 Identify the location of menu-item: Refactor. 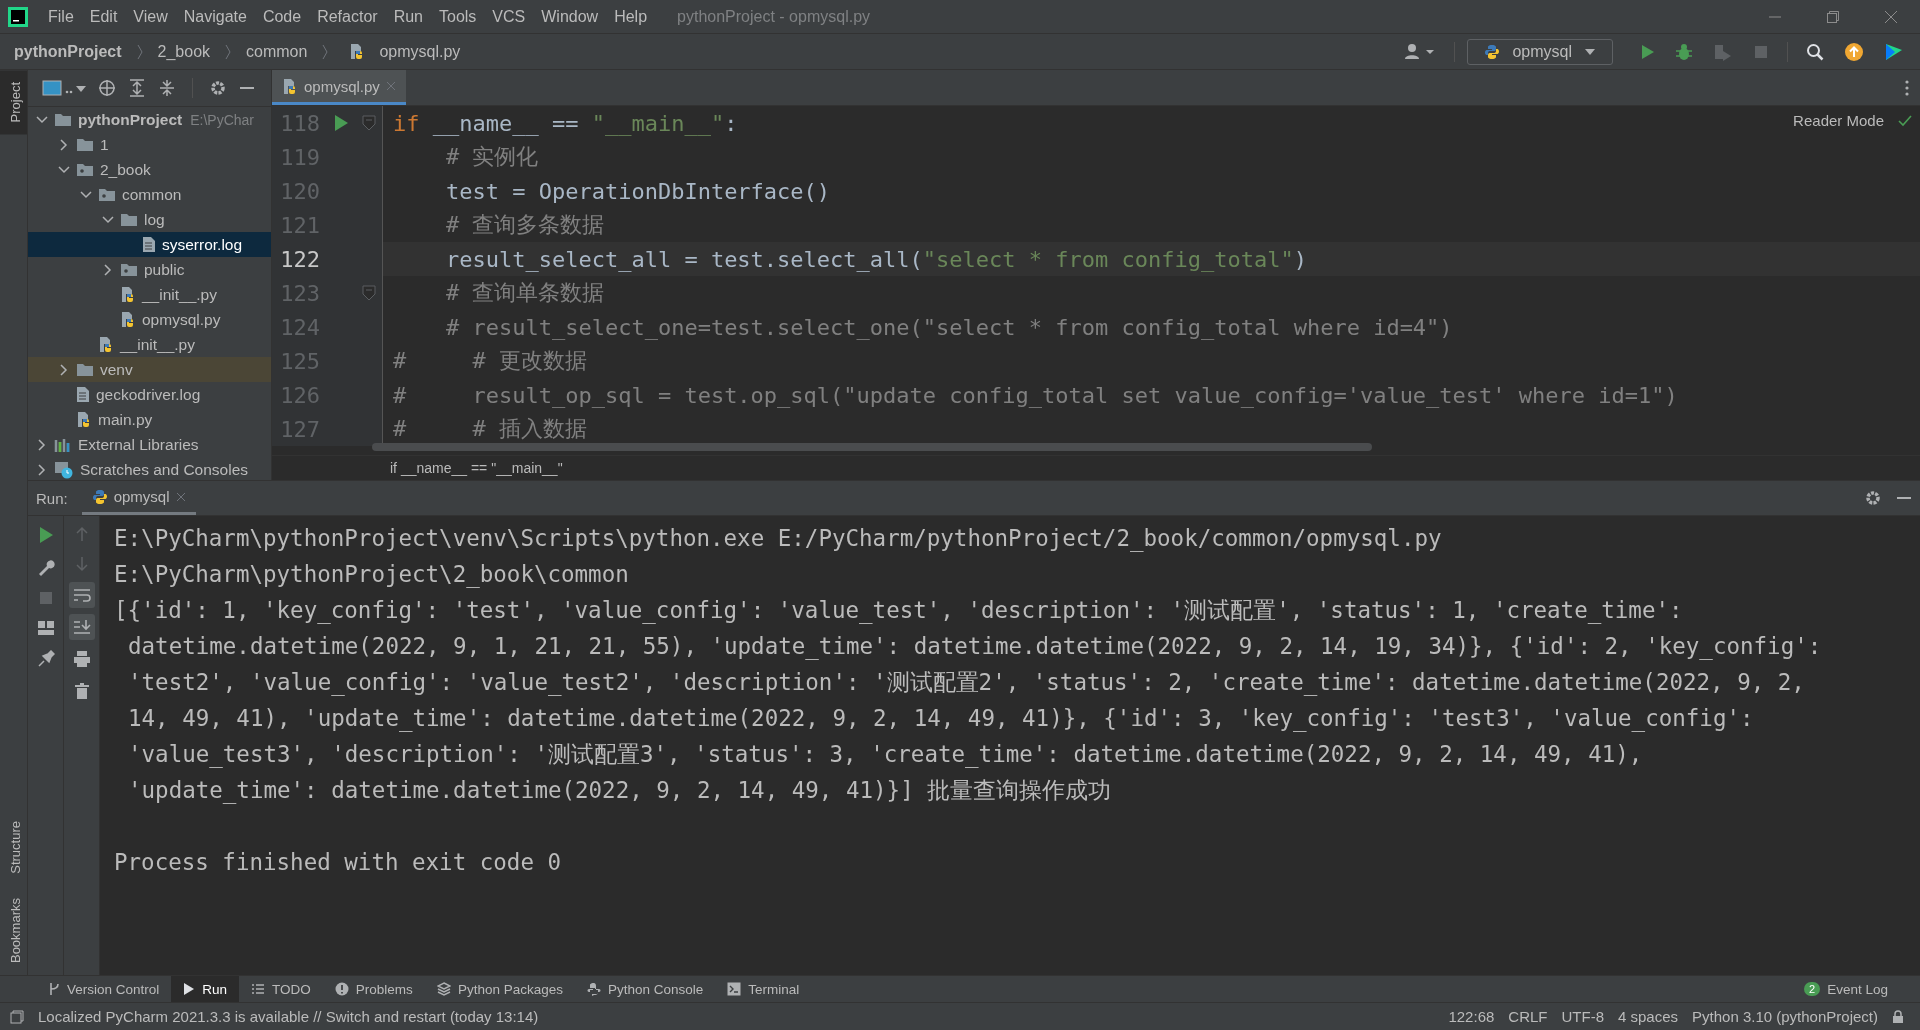
(347, 16).